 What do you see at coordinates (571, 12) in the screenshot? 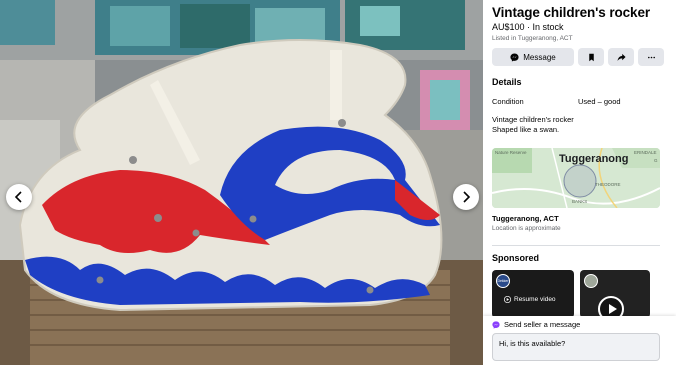
I see `listing-title: Vintage children's rocker` at bounding box center [571, 12].